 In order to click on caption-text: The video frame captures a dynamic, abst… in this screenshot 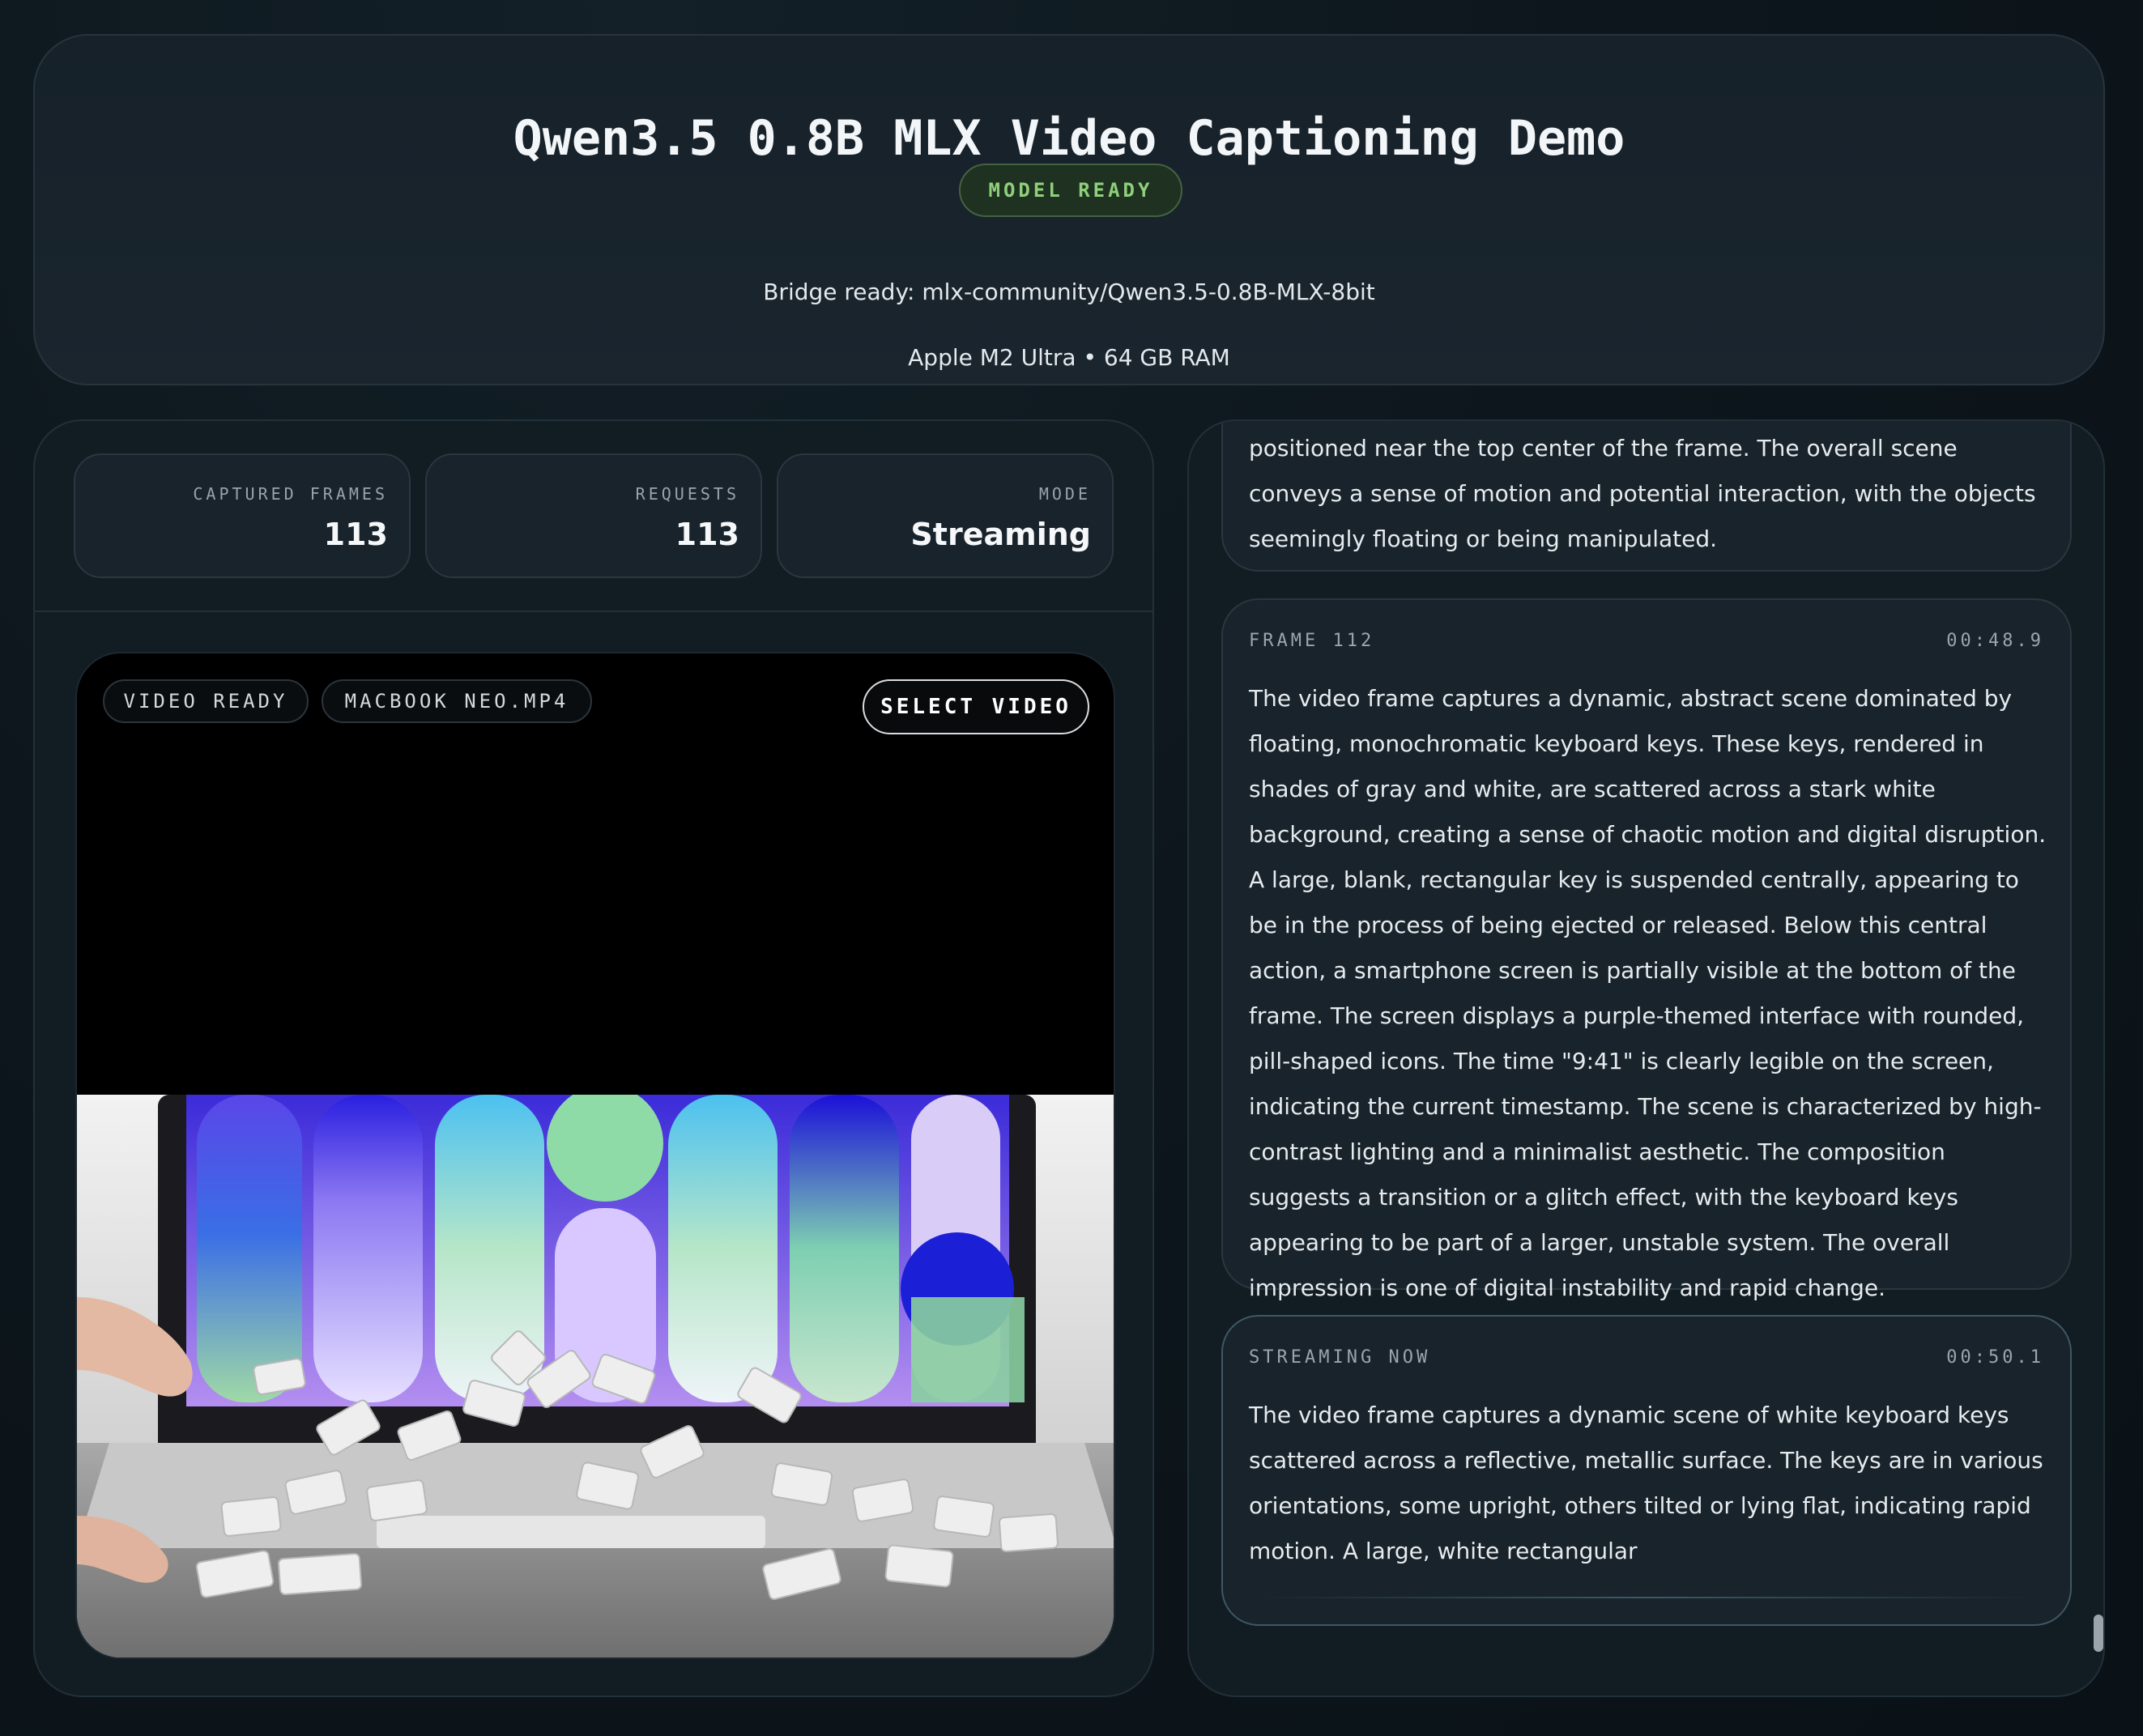, I will do `click(1648, 993)`.